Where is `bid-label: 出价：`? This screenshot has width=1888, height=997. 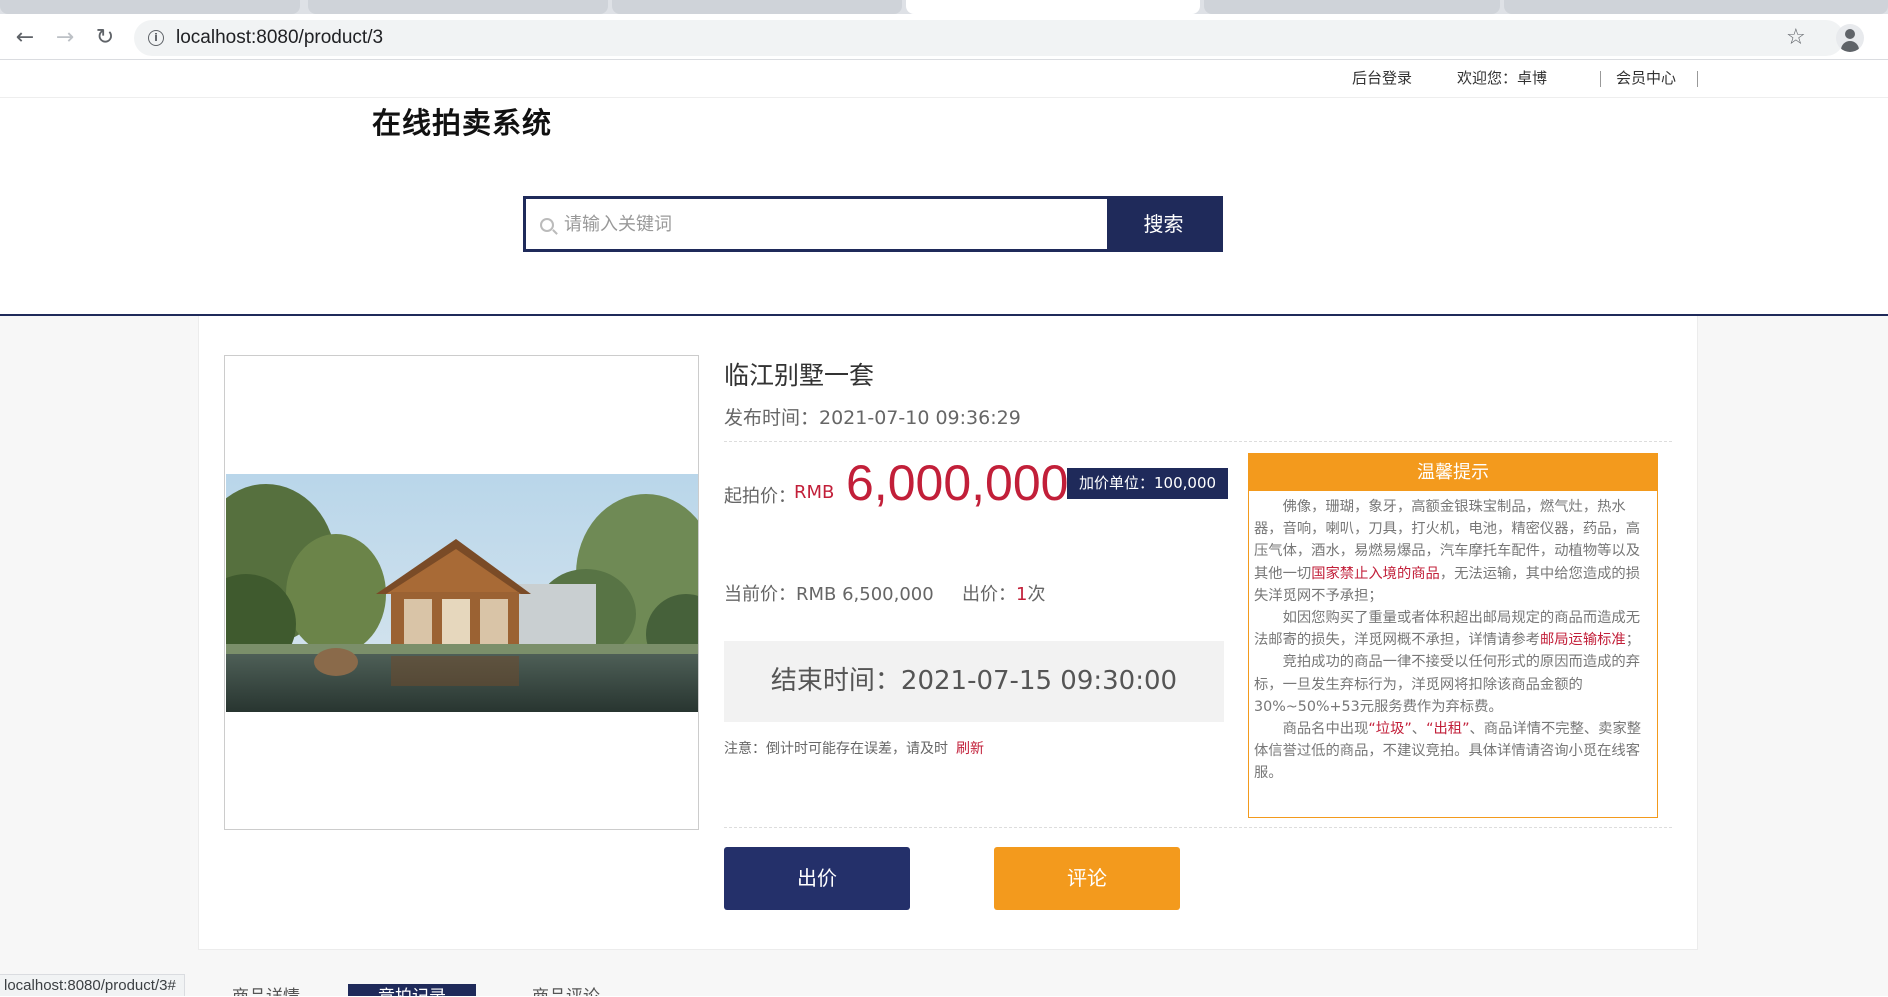
bid-label: 出价： is located at coordinates (989, 594).